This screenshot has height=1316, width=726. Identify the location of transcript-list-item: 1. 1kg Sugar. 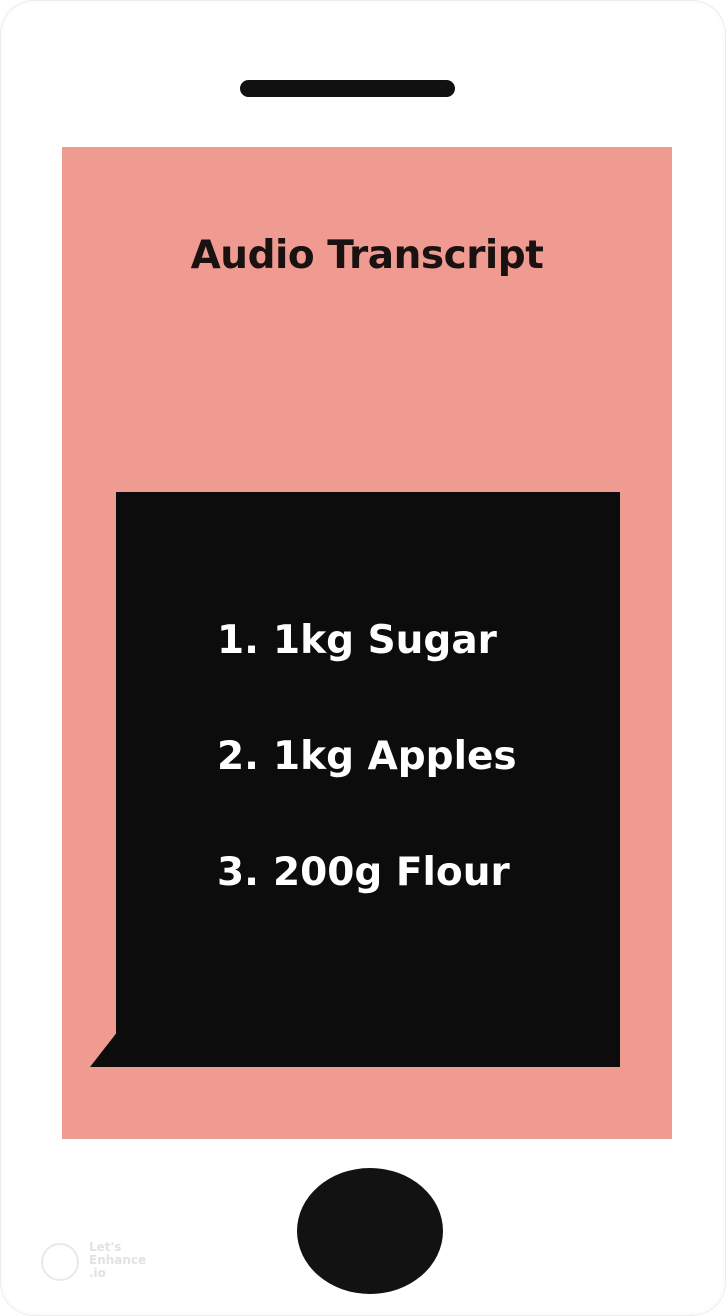
(357, 640).